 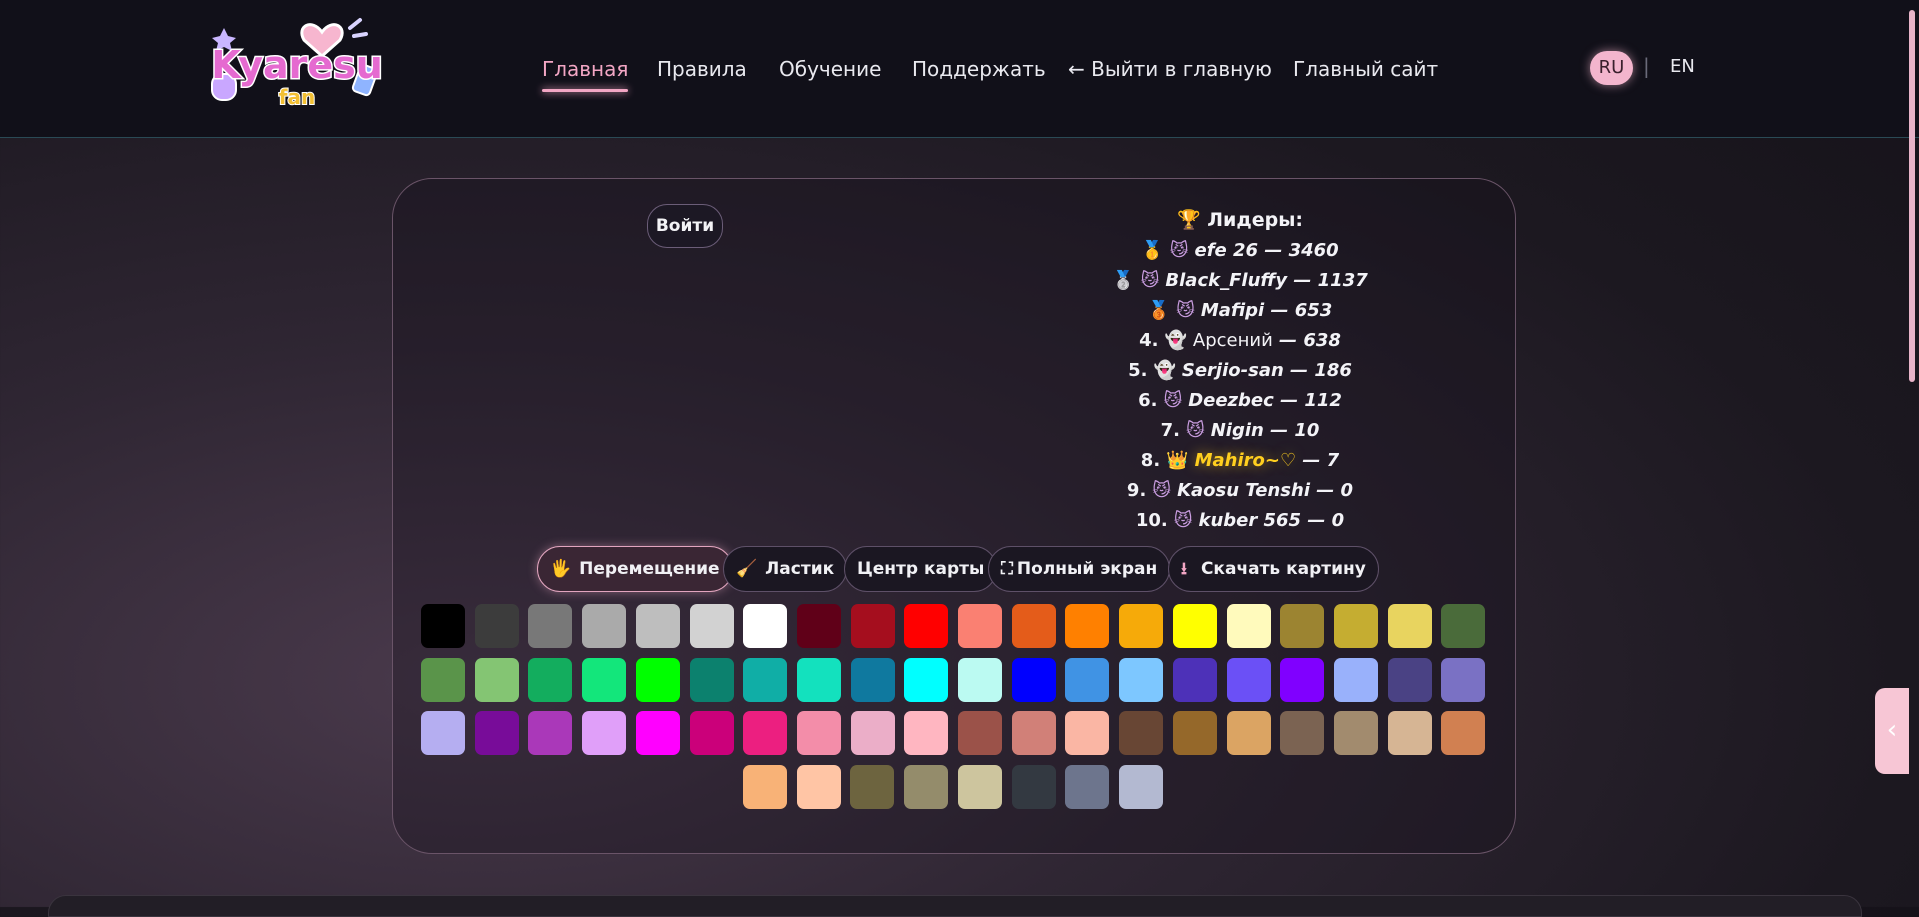 I want to click on leaderboard-row: 🥉 😼 Mafipi — 653, so click(x=1240, y=311).